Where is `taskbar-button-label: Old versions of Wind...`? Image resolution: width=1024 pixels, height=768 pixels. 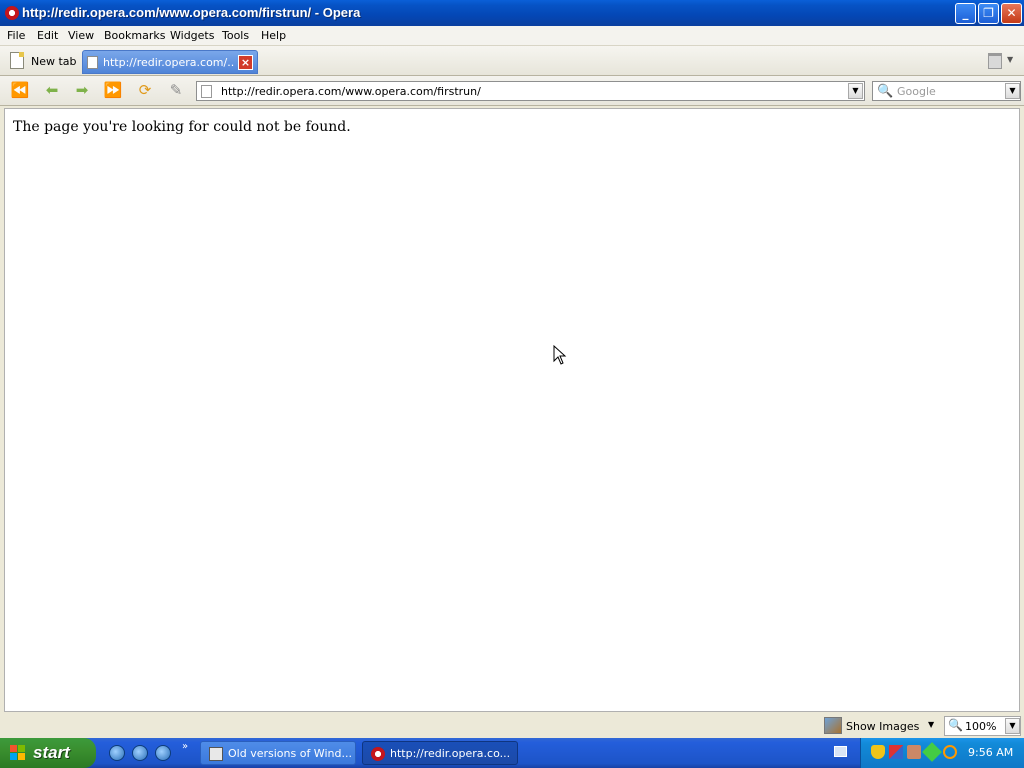
taskbar-button-label: Old versions of Wind... is located at coordinates (290, 753).